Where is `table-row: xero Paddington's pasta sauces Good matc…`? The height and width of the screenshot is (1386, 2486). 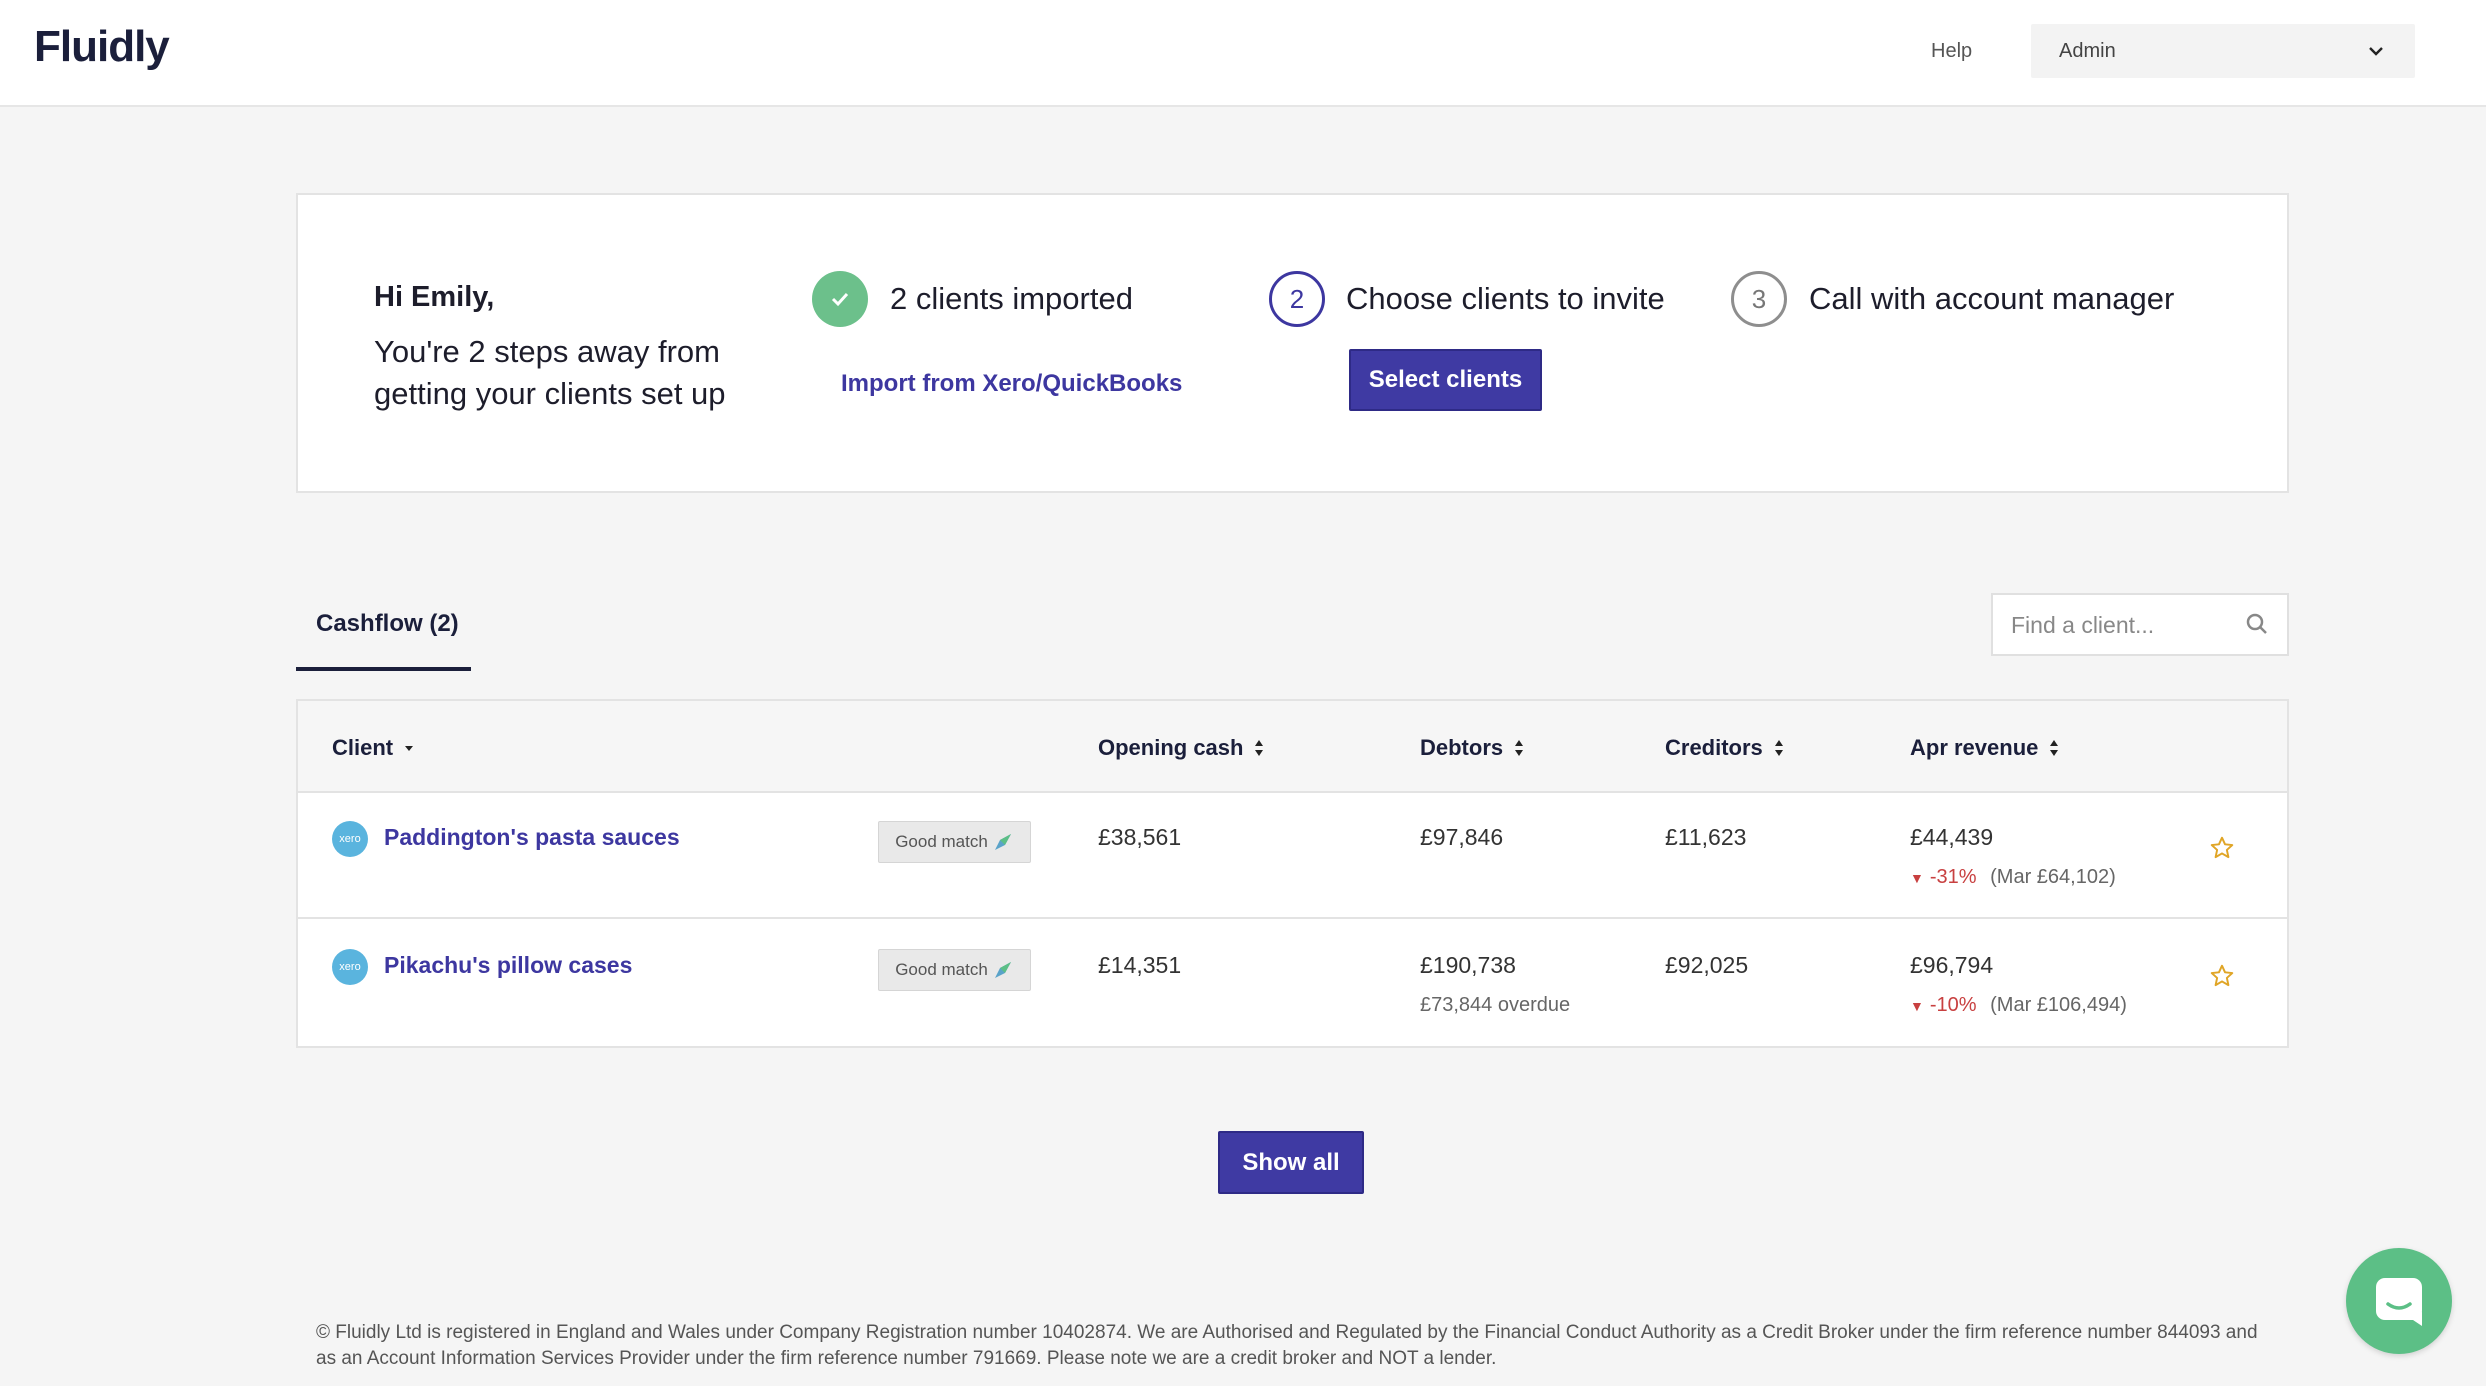
table-row: xero Paddington's pasta sauces Good matc… is located at coordinates (1292, 856).